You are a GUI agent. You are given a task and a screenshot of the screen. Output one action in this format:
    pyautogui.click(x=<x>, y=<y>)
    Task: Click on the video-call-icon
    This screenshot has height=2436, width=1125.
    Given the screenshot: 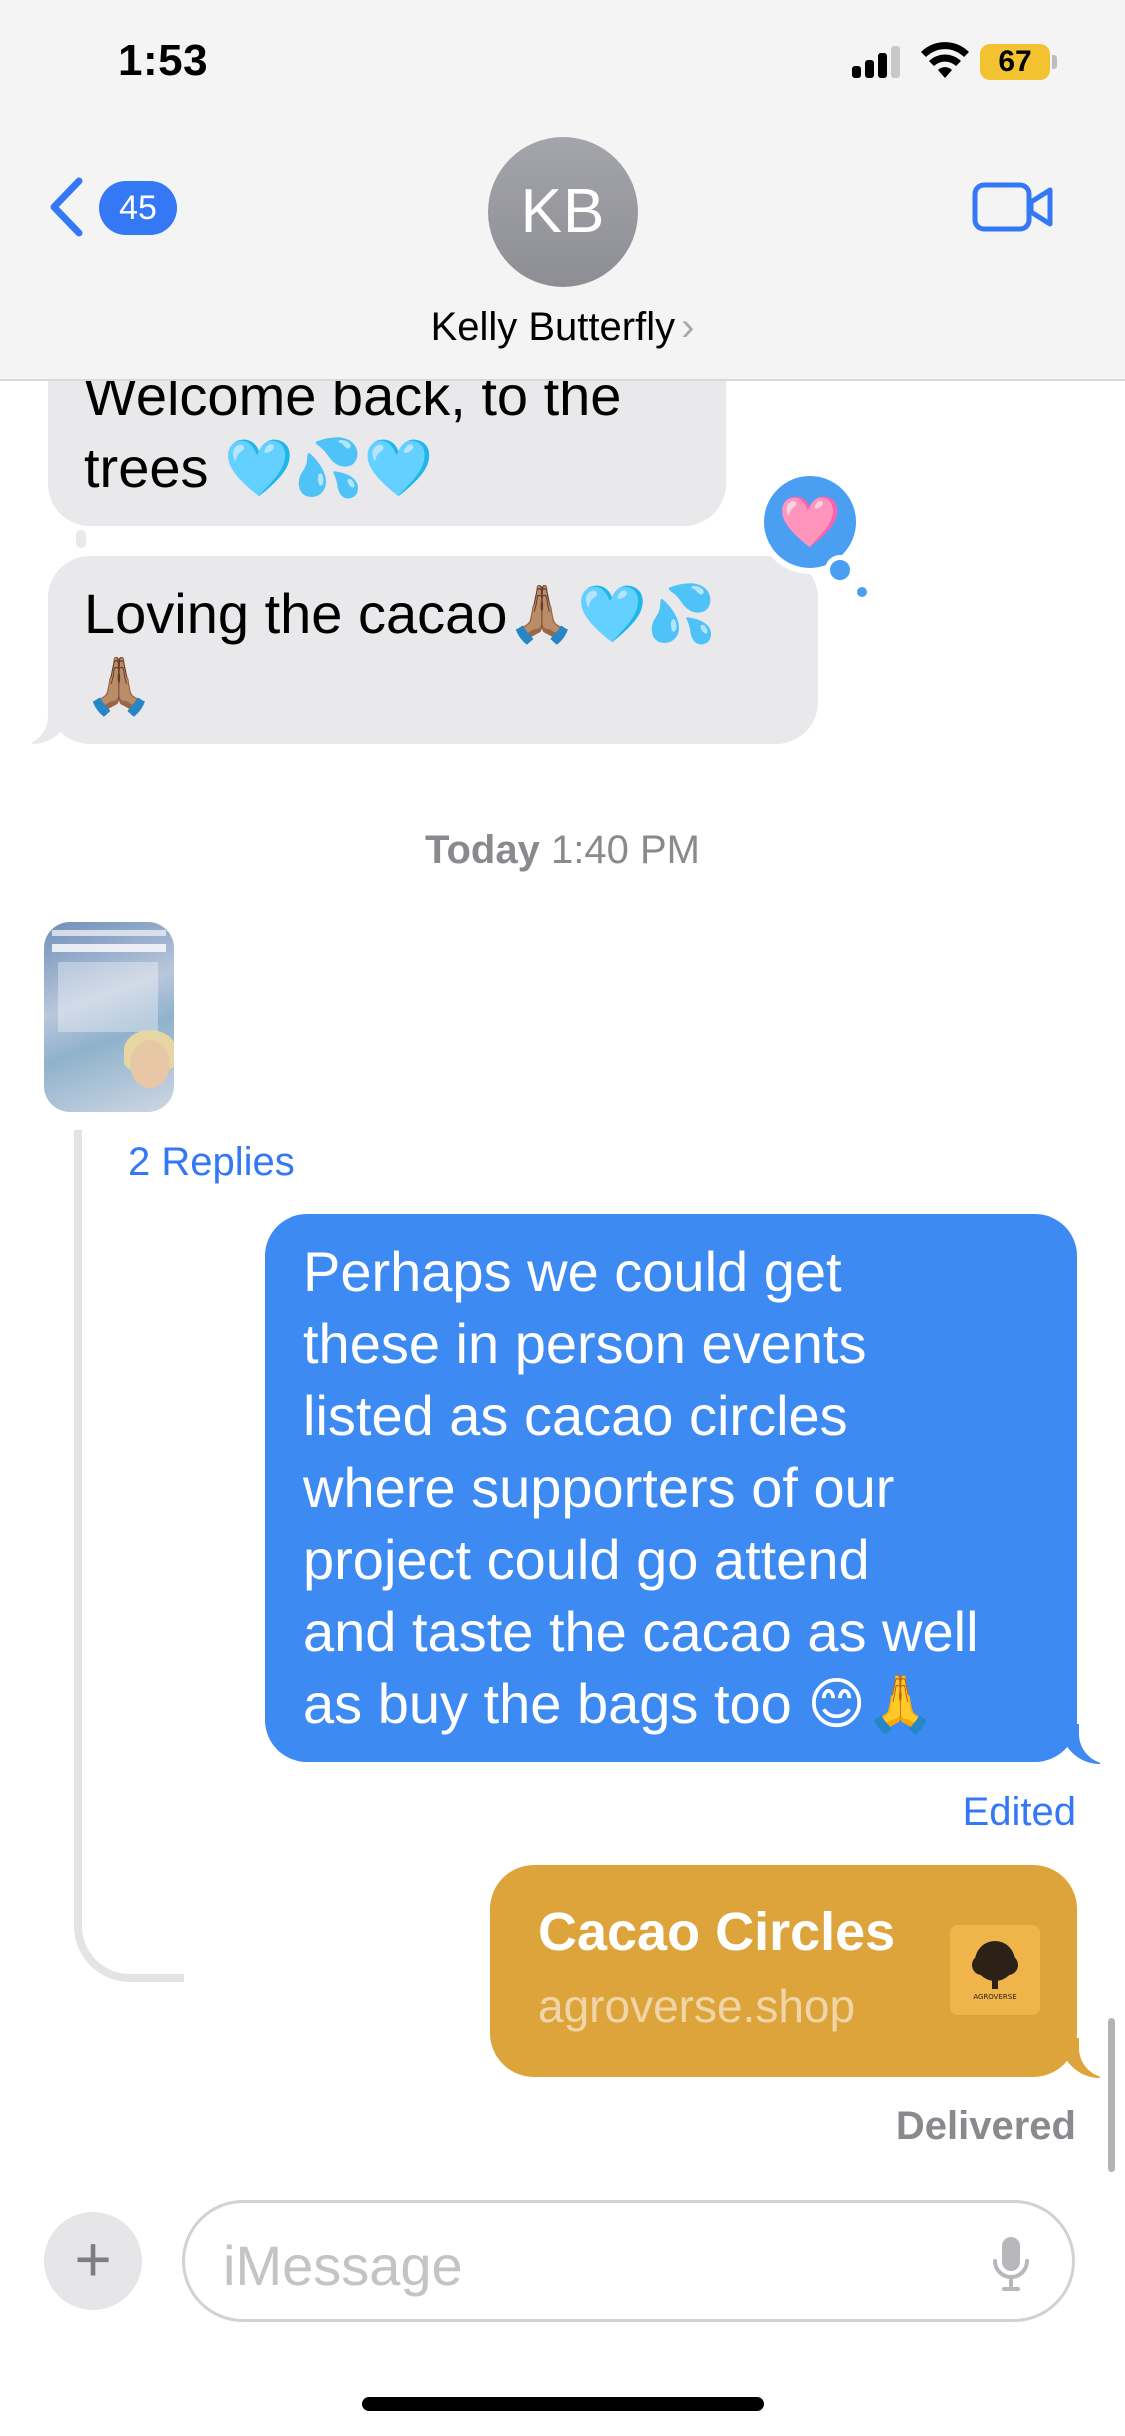 What is the action you would take?
    pyautogui.click(x=1013, y=207)
    